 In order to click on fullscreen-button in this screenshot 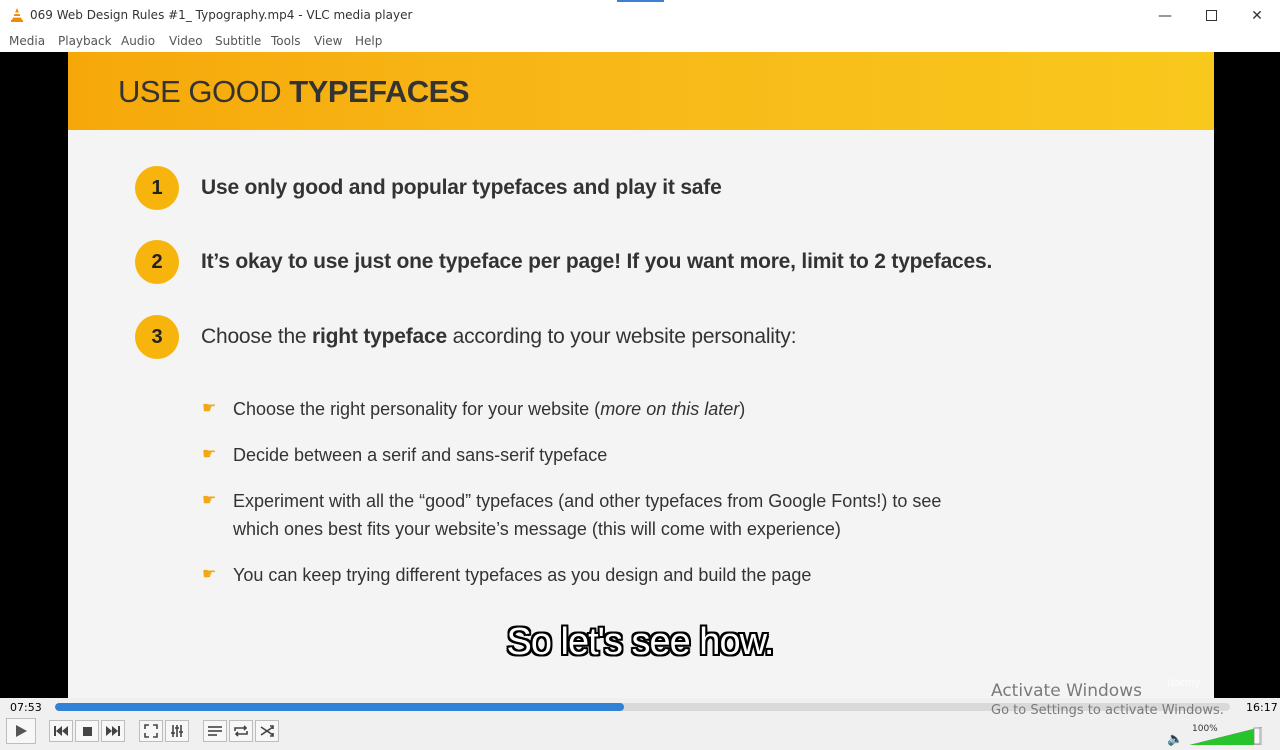, I will do `click(151, 731)`.